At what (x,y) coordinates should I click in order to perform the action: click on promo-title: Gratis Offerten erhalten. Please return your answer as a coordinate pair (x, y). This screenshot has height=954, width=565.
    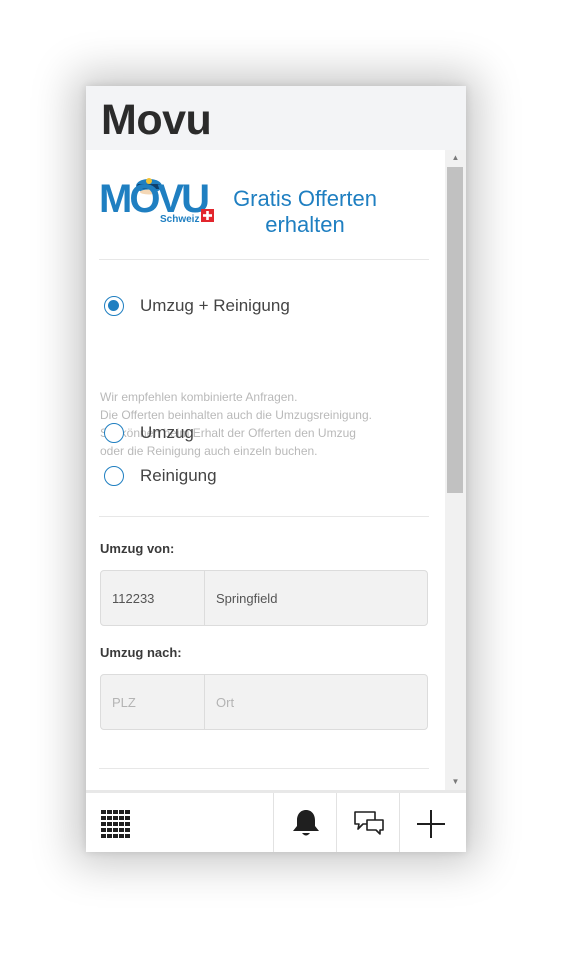
    Looking at the image, I should click on (305, 211).